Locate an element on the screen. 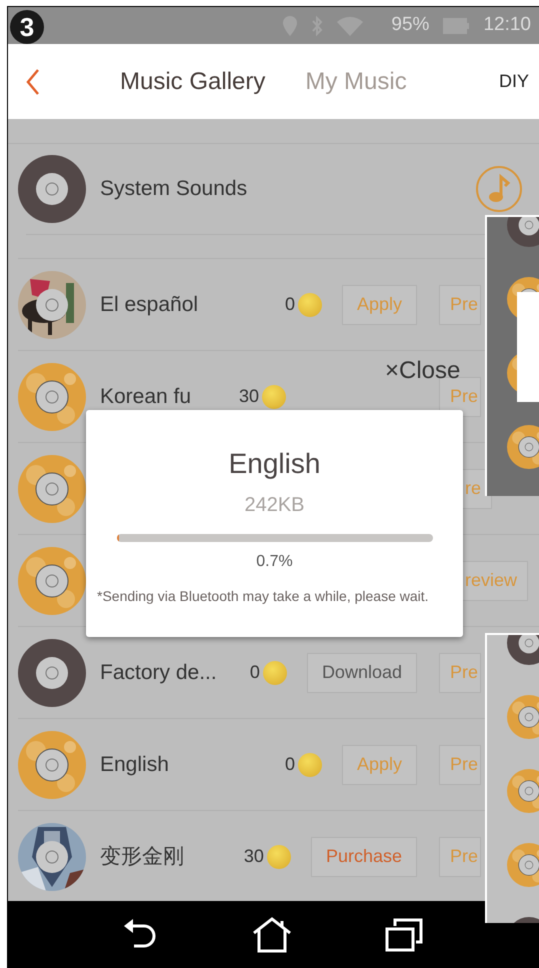 The width and height of the screenshot is (539, 968). download-button: Download is located at coordinates (361, 672).